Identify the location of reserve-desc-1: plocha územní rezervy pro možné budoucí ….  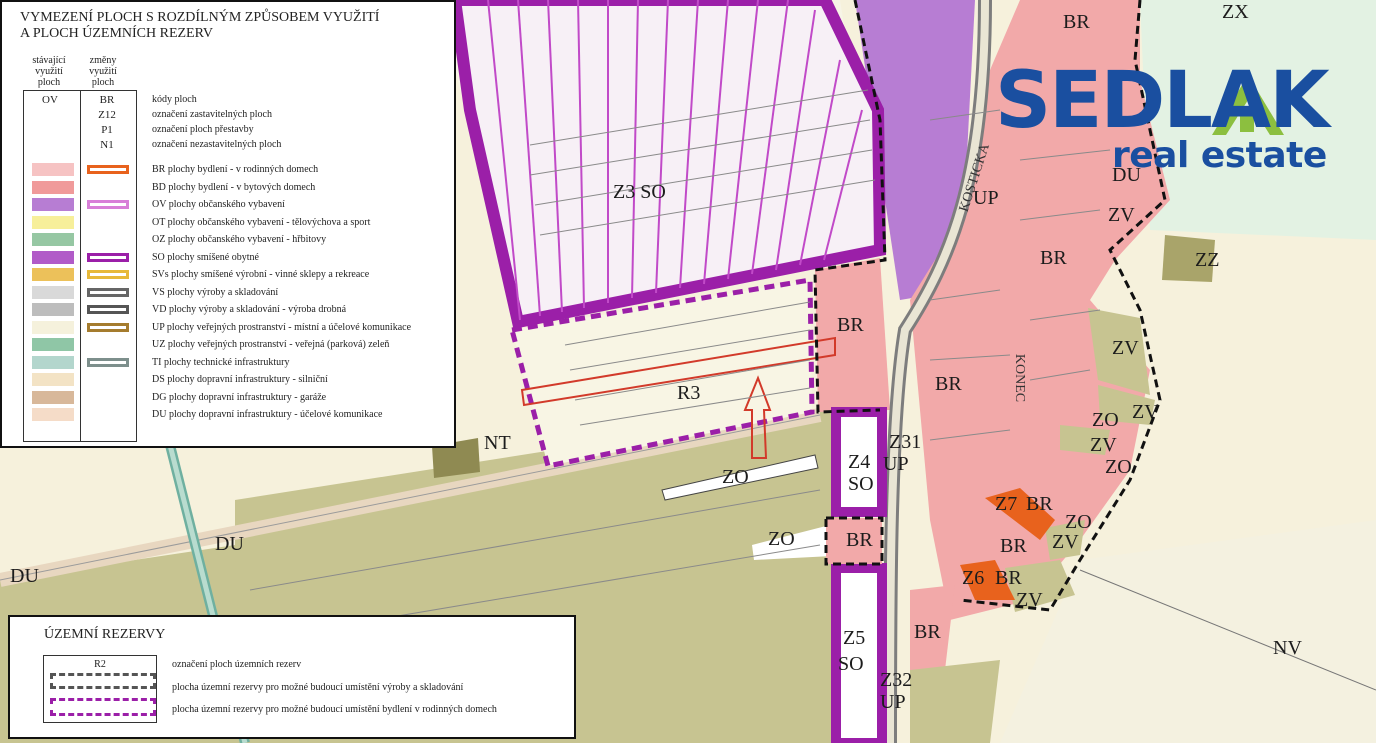
(318, 687).